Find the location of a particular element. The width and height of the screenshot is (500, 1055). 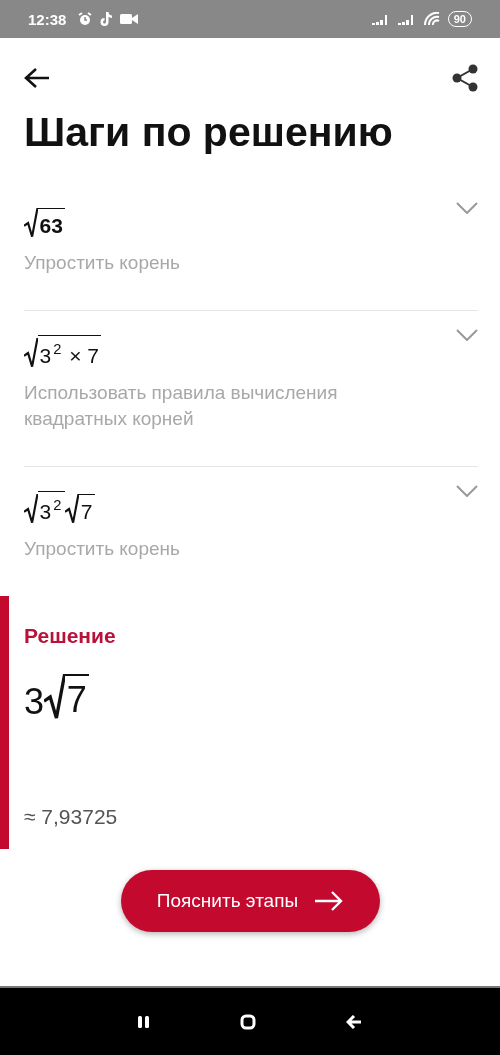

step-description: Использовать правила вычисления квадратных корней is located at coordinates (181, 405).